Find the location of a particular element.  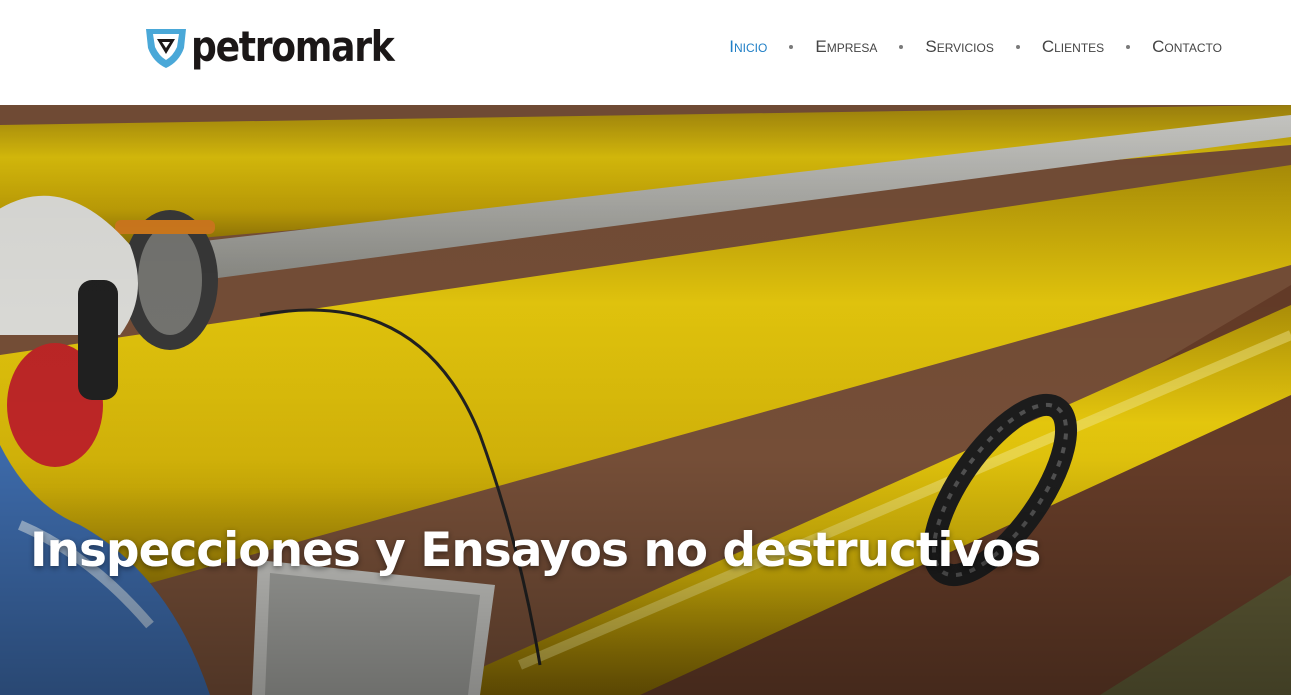

nav-item-inicio: Inicio is located at coordinates (748, 47).